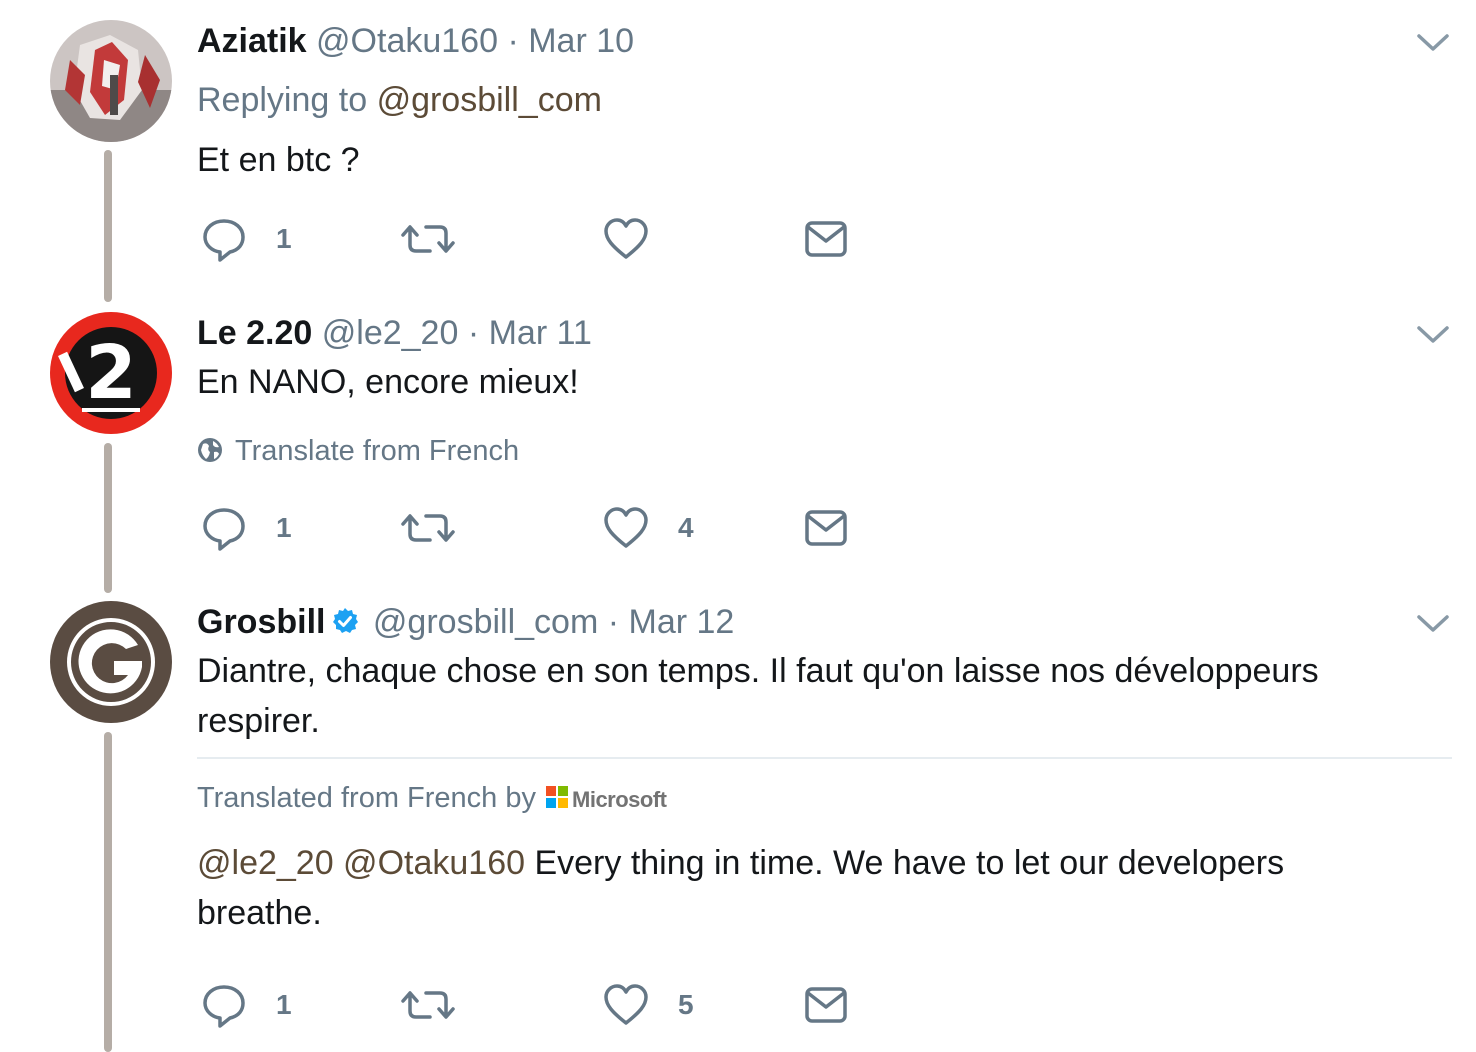 This screenshot has width=1476, height=1052. Describe the element at coordinates (390, 333) in the screenshot. I see `handle: @le2_20` at that location.